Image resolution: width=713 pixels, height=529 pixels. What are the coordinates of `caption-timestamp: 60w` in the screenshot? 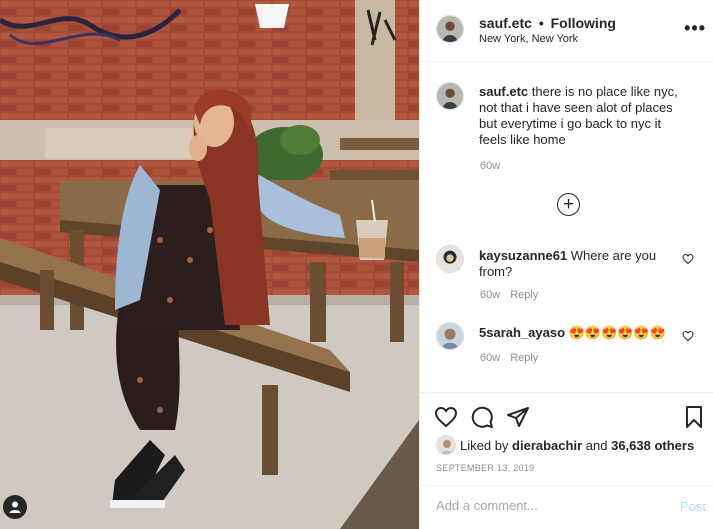 It's located at (490, 166).